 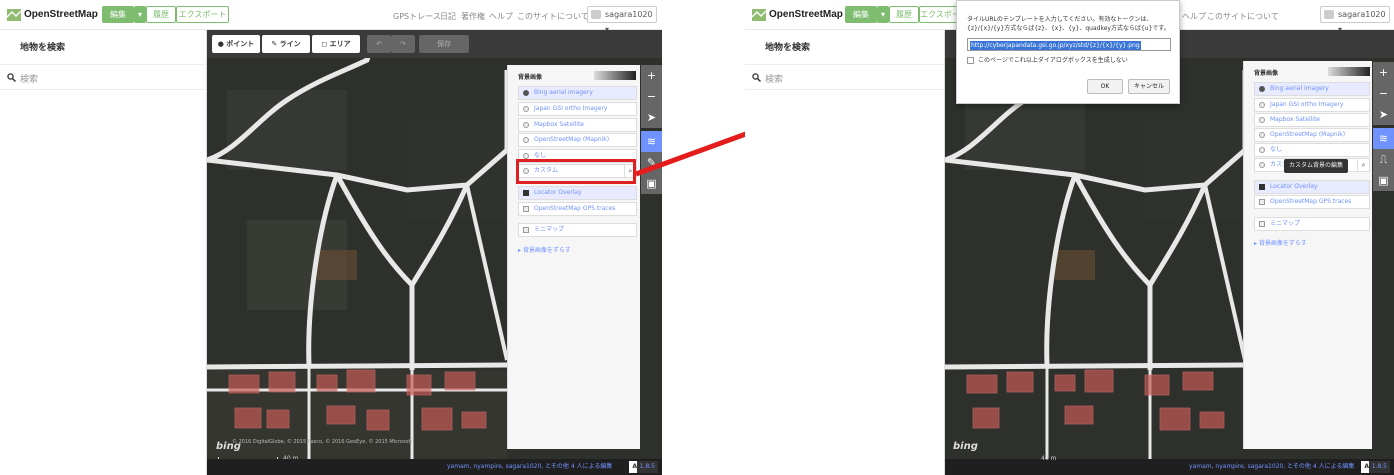 What do you see at coordinates (540, 155) in the screenshot?
I see `bg-source-label: なし` at bounding box center [540, 155].